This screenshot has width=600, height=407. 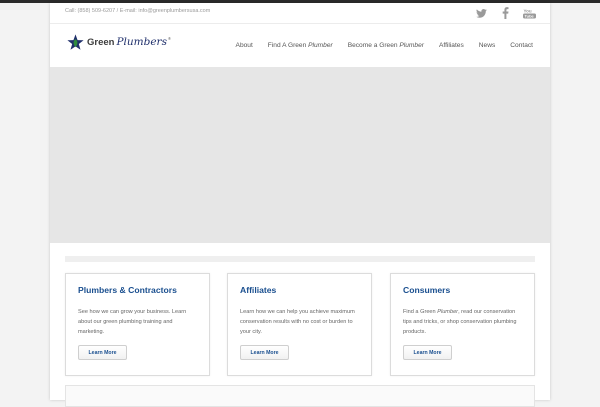 What do you see at coordinates (300, 396) in the screenshot?
I see `bottom-content-panel` at bounding box center [300, 396].